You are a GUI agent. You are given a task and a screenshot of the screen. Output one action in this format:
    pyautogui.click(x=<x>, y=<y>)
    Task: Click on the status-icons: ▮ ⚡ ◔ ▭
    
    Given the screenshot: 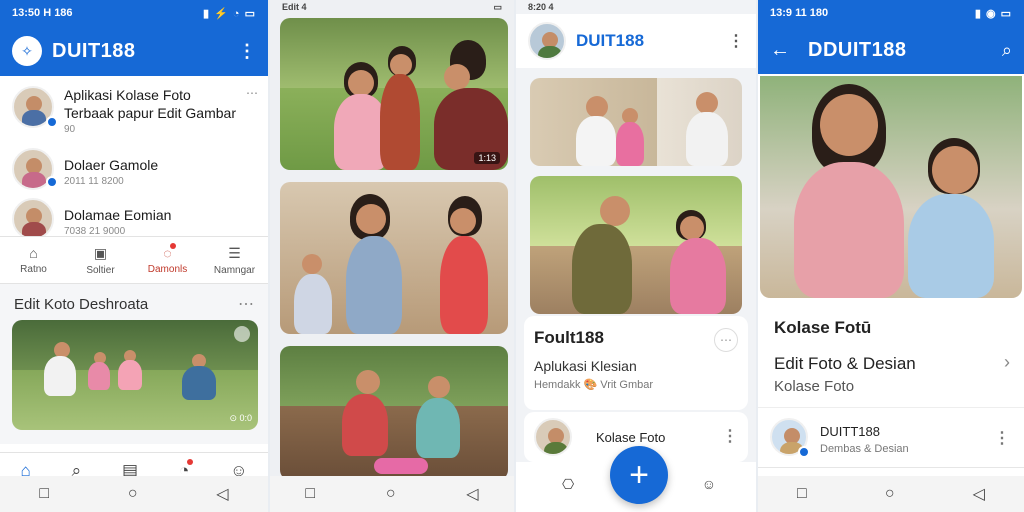 What is the action you would take?
    pyautogui.click(x=229, y=13)
    